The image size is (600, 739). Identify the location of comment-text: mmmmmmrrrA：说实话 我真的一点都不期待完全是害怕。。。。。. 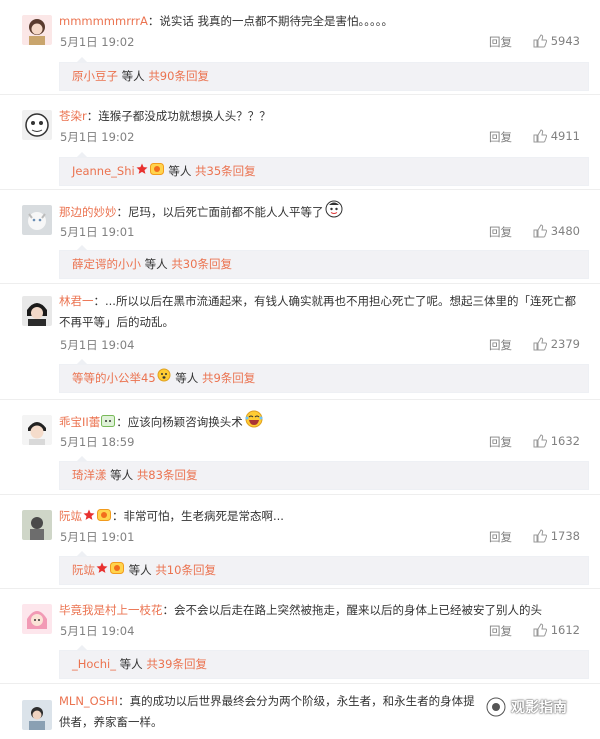
(226, 21).